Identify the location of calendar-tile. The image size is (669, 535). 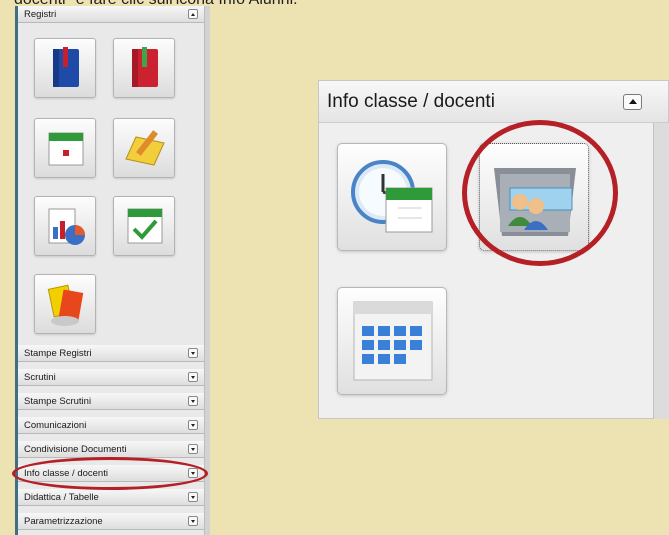
(65, 148).